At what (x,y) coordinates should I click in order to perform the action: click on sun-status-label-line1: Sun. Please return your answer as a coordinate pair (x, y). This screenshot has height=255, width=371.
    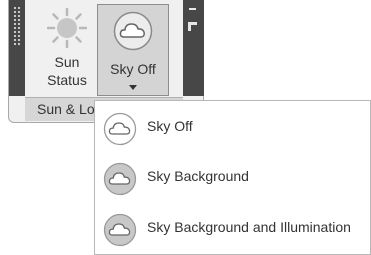
    Looking at the image, I should click on (67, 62).